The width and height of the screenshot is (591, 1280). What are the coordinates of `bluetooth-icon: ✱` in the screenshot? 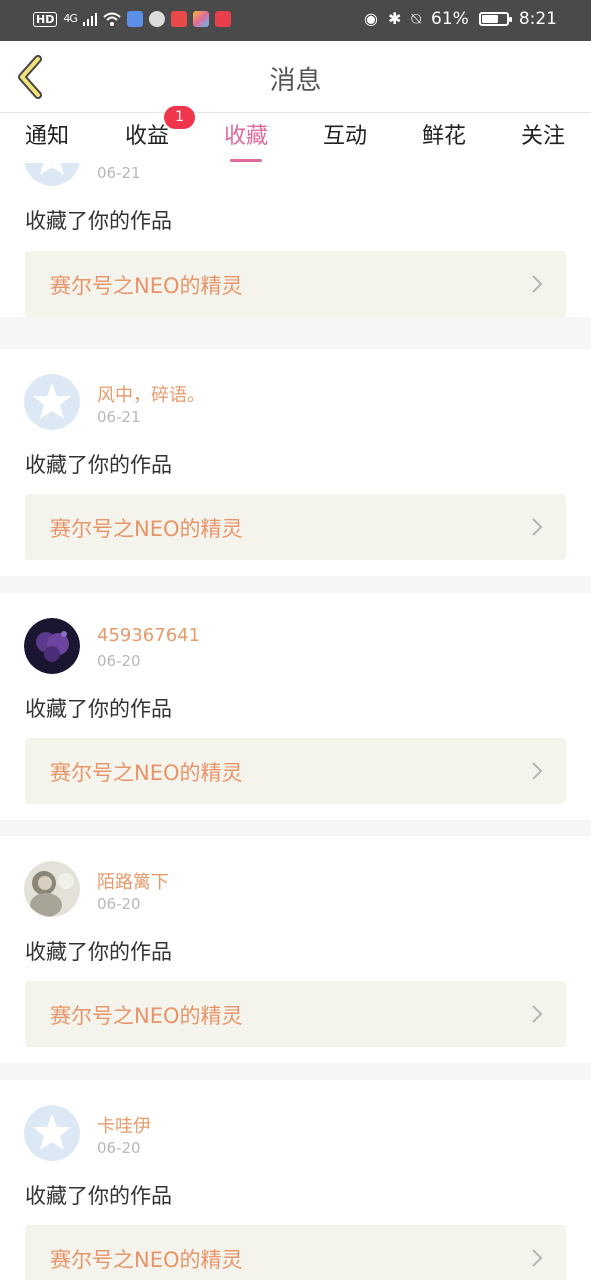 It's located at (395, 18).